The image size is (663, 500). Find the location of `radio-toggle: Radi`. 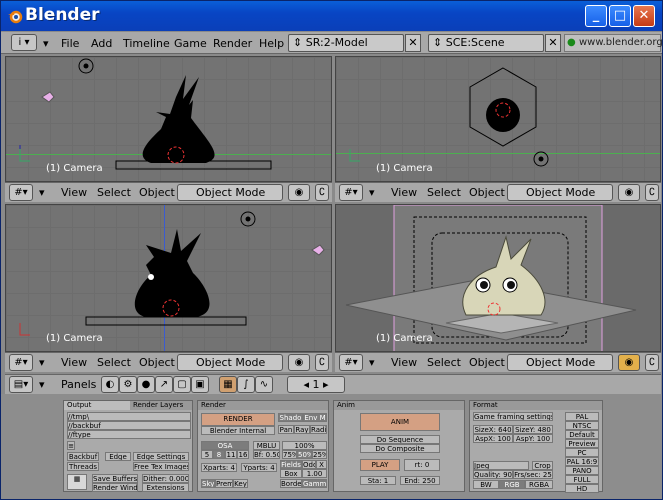

radio-toggle: Radi is located at coordinates (318, 429).